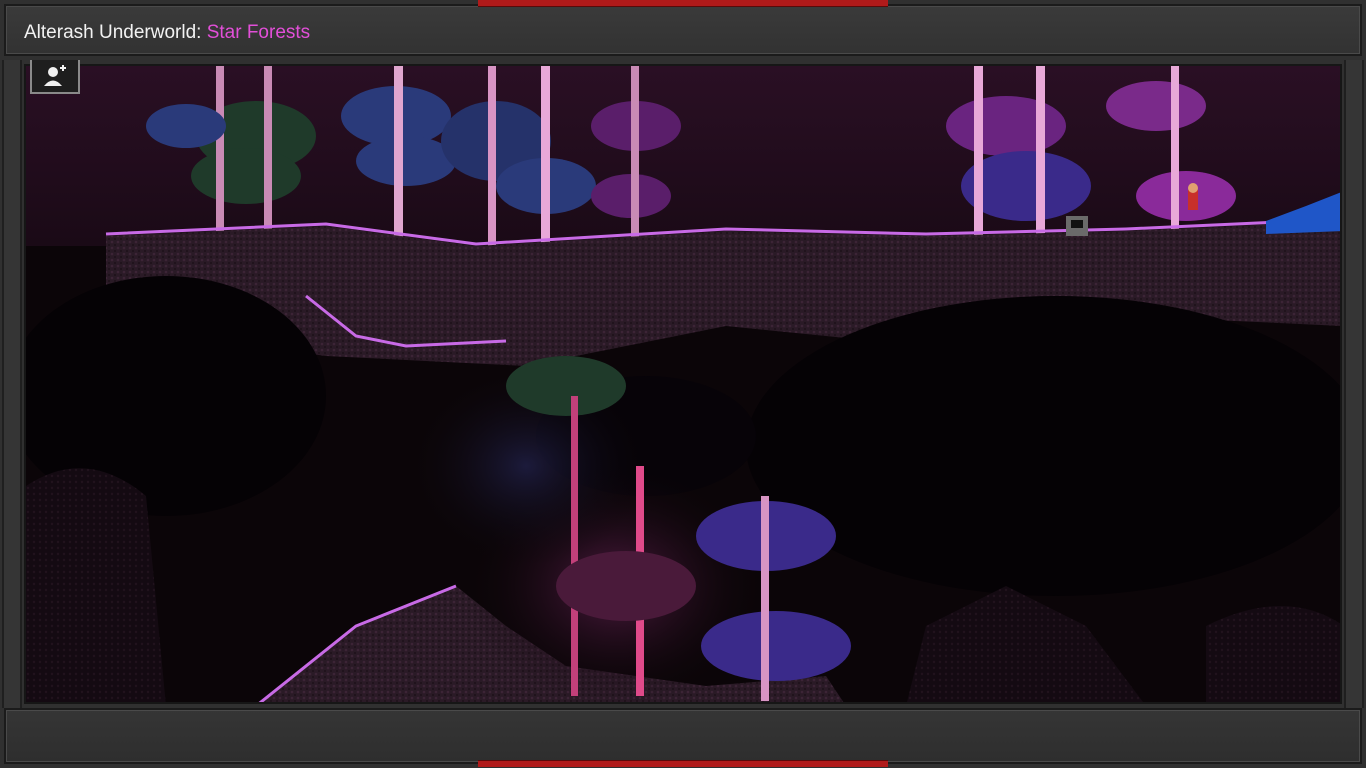  Describe the element at coordinates (683, 3) in the screenshot. I see `header-accent` at that location.